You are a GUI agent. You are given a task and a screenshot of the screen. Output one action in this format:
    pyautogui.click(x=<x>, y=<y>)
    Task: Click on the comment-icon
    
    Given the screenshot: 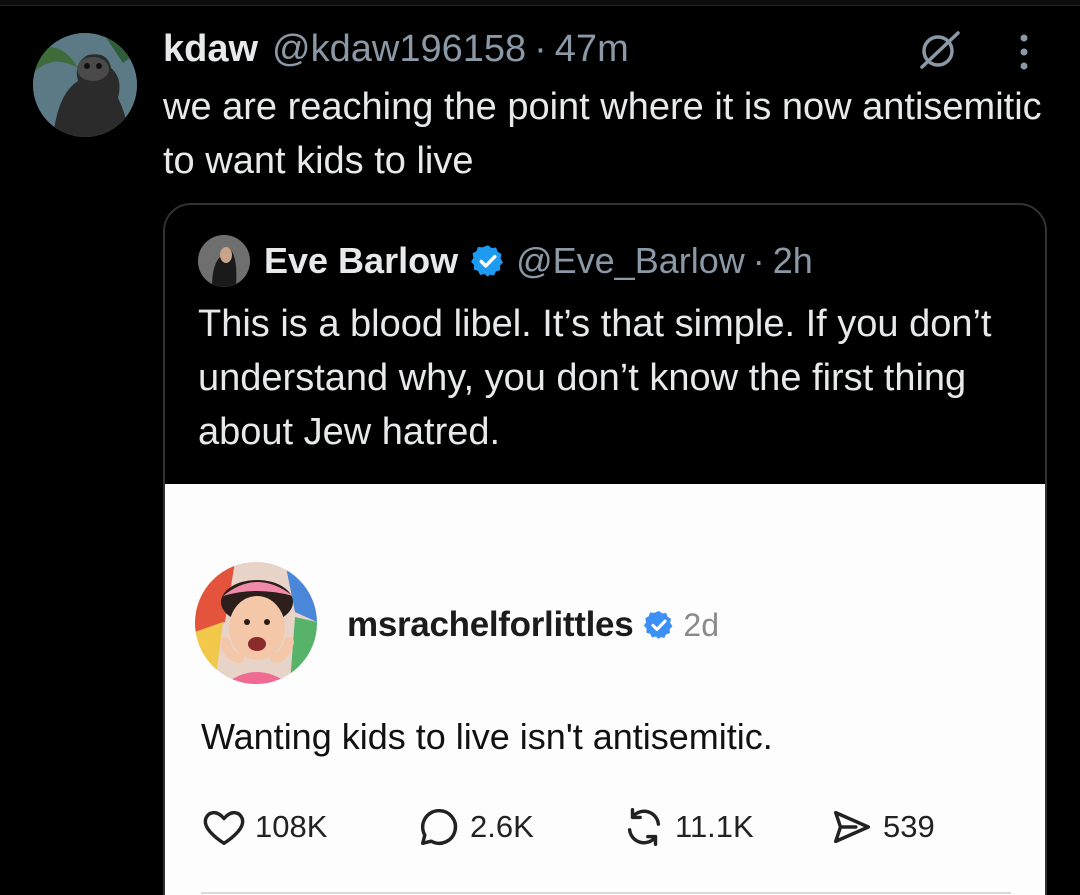 What is the action you would take?
    pyautogui.click(x=439, y=827)
    